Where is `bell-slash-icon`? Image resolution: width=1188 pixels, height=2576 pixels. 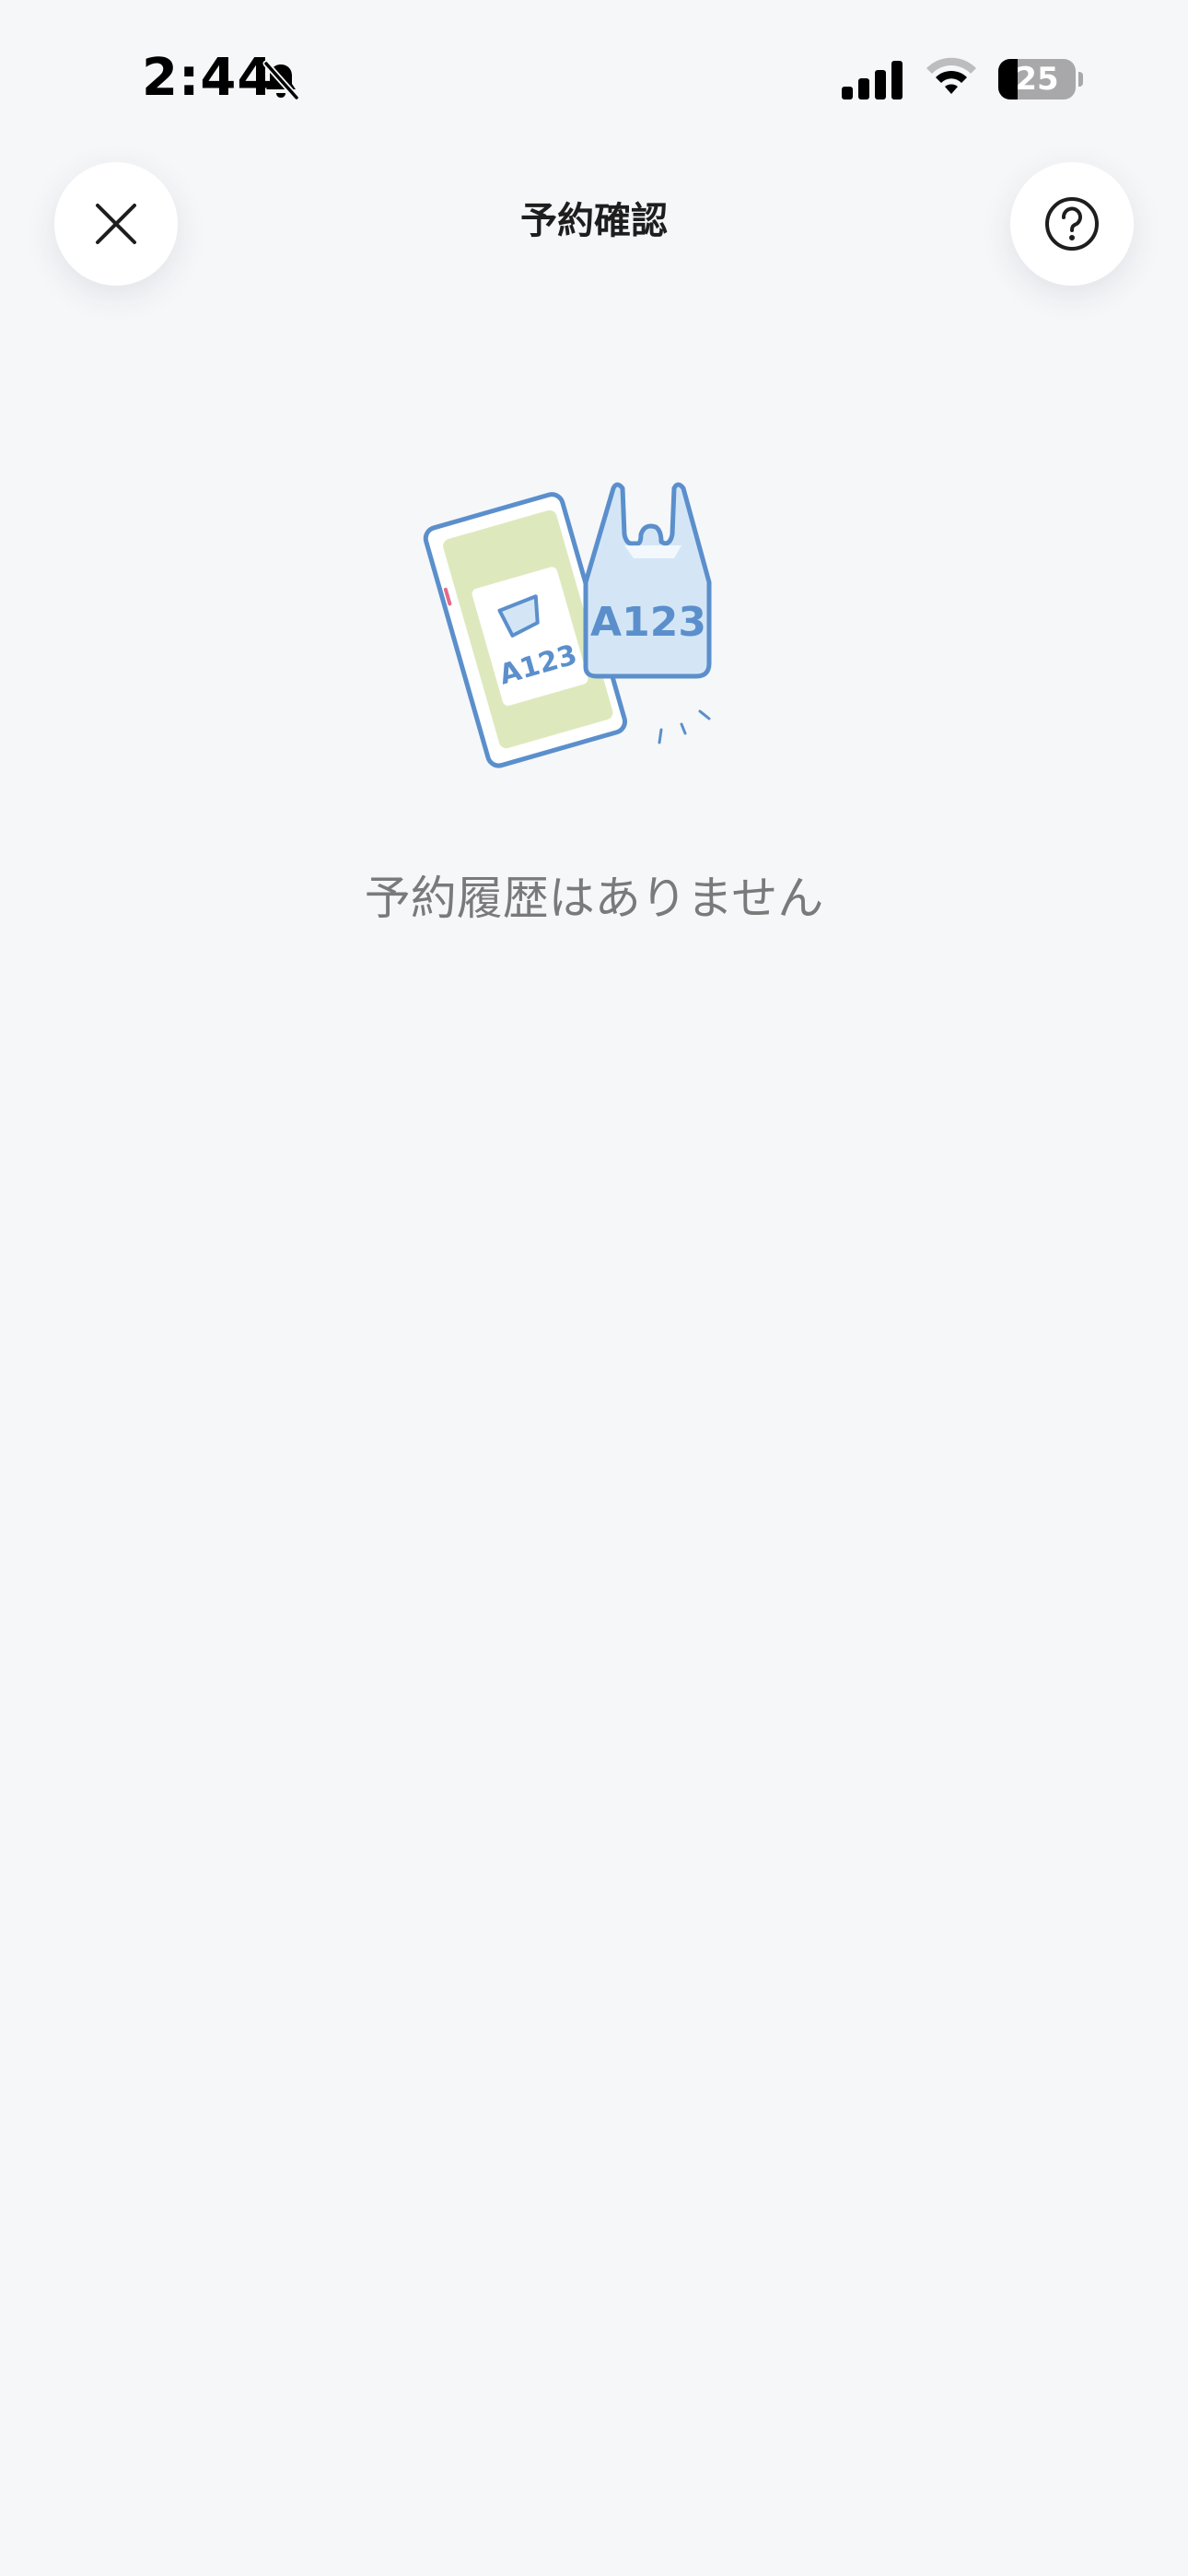
bell-slash-icon is located at coordinates (281, 80).